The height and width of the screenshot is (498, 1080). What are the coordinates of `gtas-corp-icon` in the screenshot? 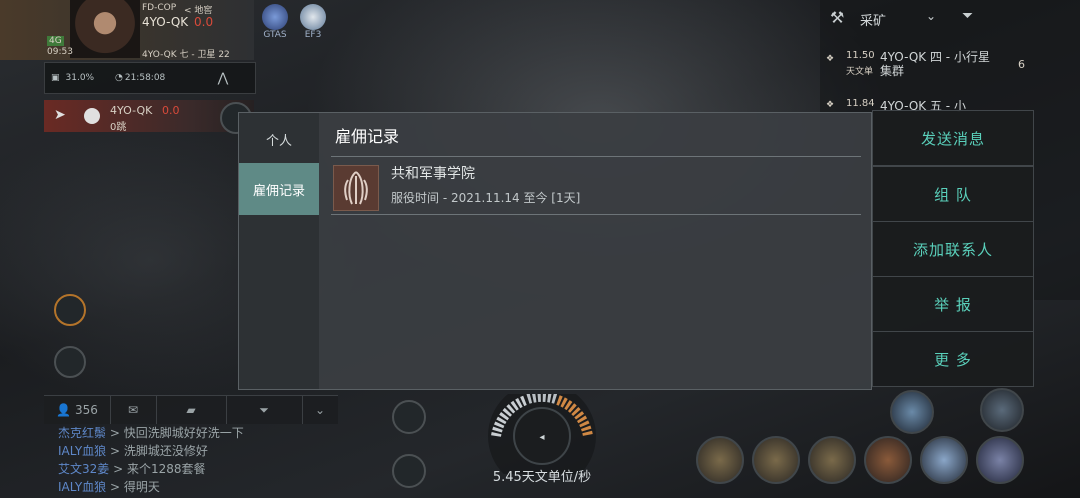 It's located at (275, 17).